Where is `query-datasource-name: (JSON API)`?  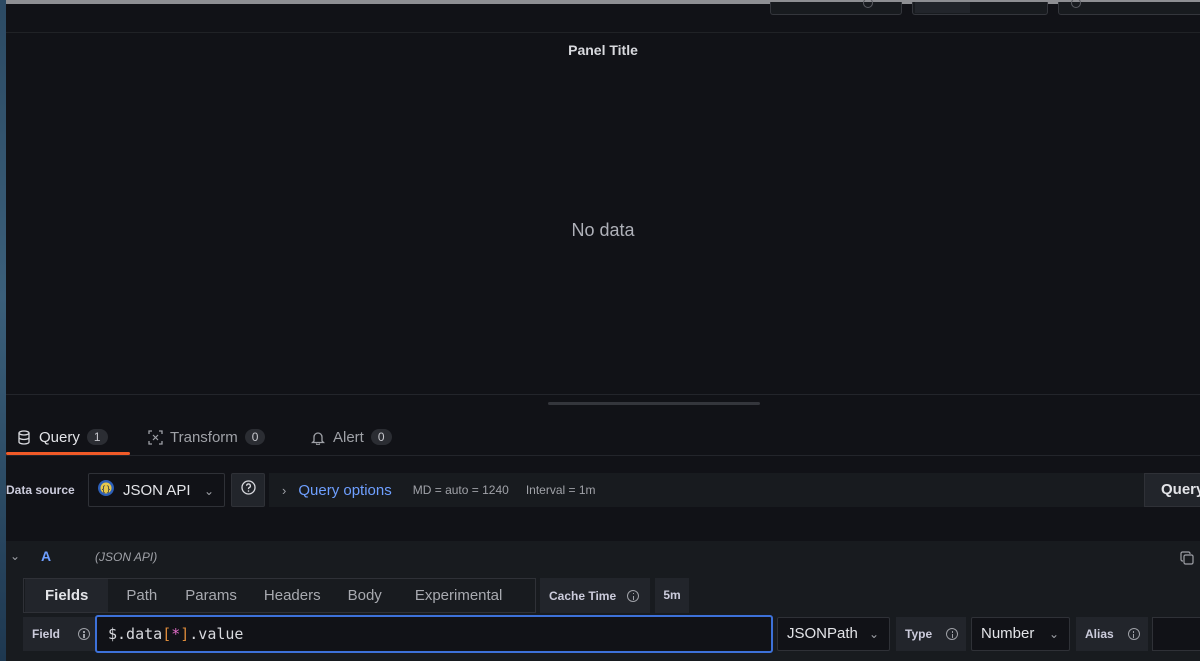 query-datasource-name: (JSON API) is located at coordinates (126, 557).